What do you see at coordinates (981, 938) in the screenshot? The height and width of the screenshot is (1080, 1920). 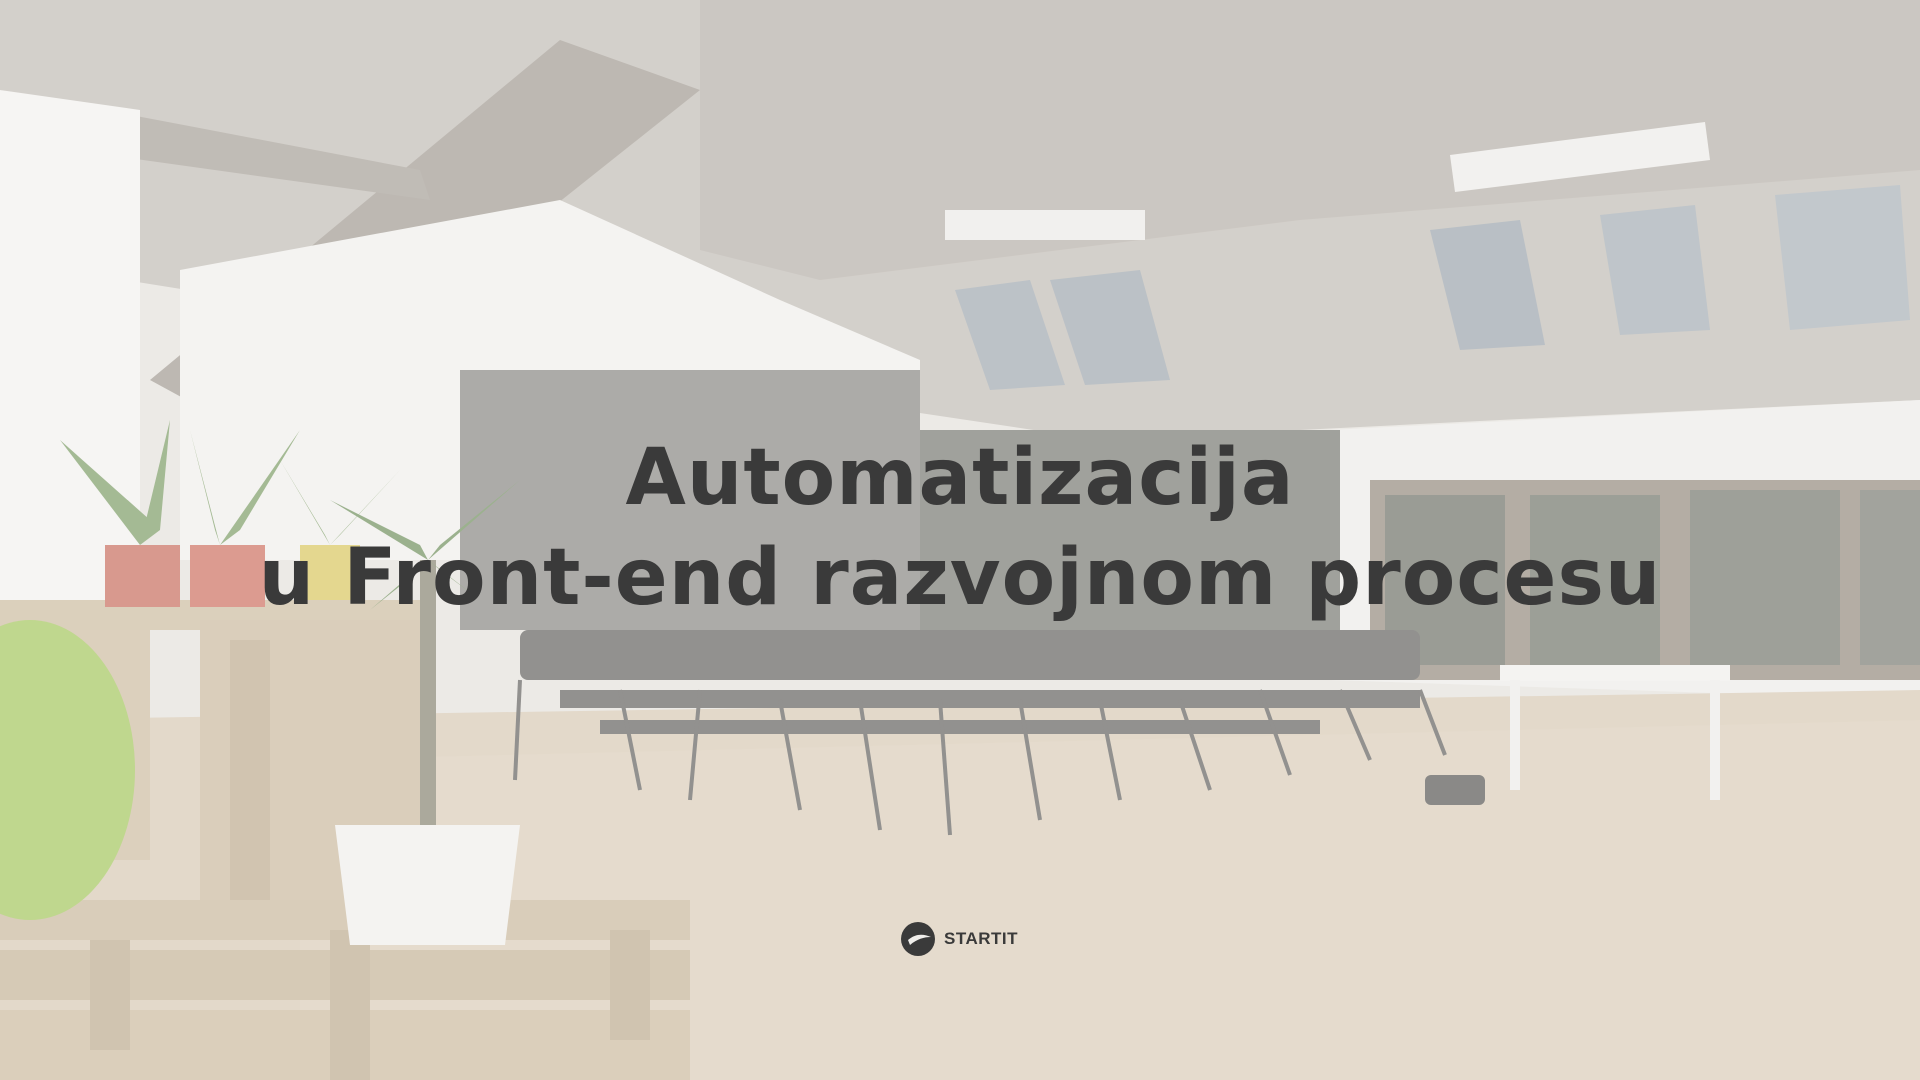 I see `logo-text: STARTIT` at bounding box center [981, 938].